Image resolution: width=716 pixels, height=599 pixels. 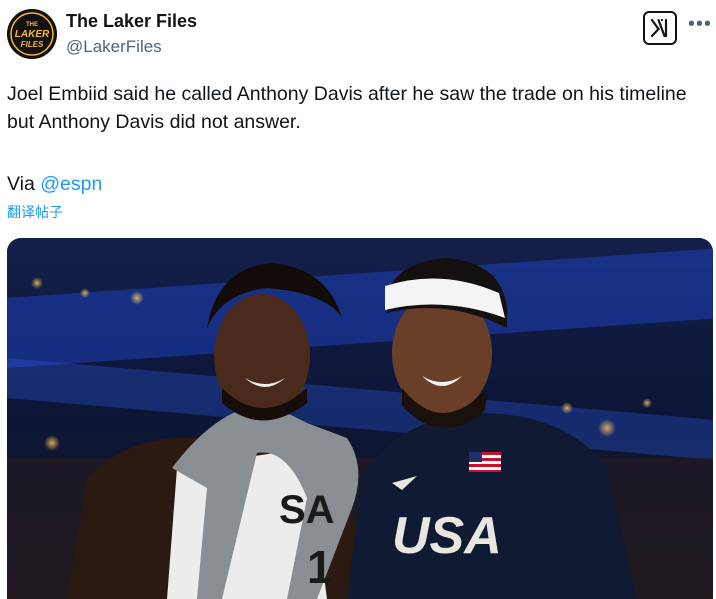 What do you see at coordinates (35, 212) in the screenshot?
I see `translate-post-link: 翻译帖子` at bounding box center [35, 212].